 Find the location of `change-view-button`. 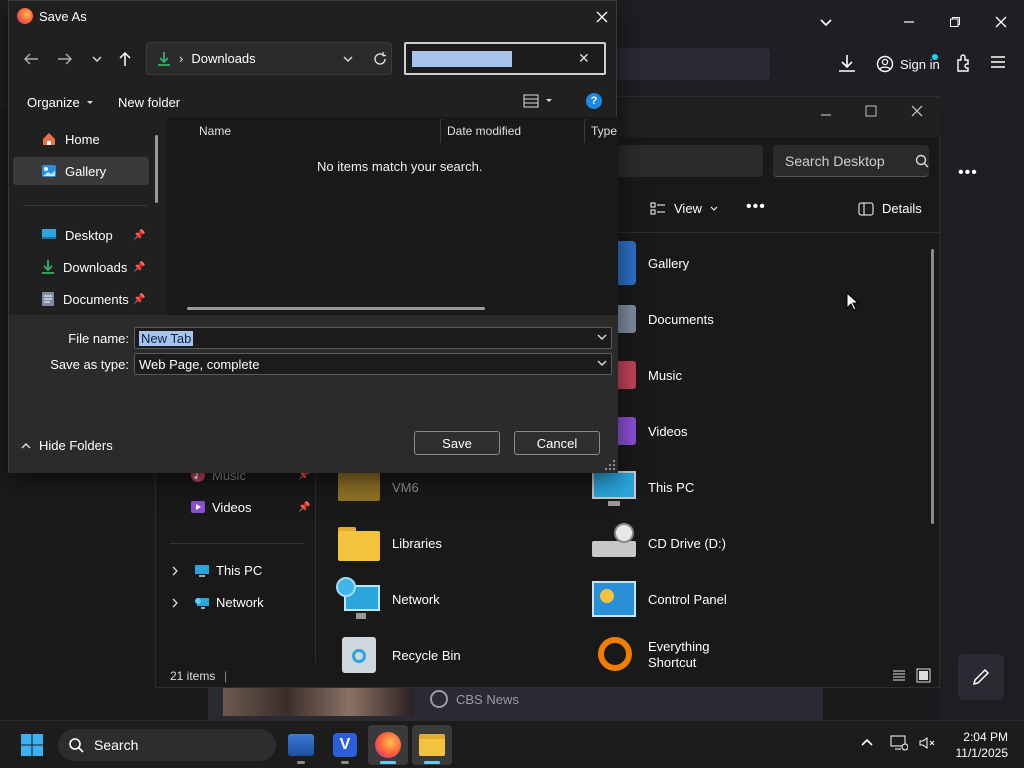

change-view-button is located at coordinates (538, 101).